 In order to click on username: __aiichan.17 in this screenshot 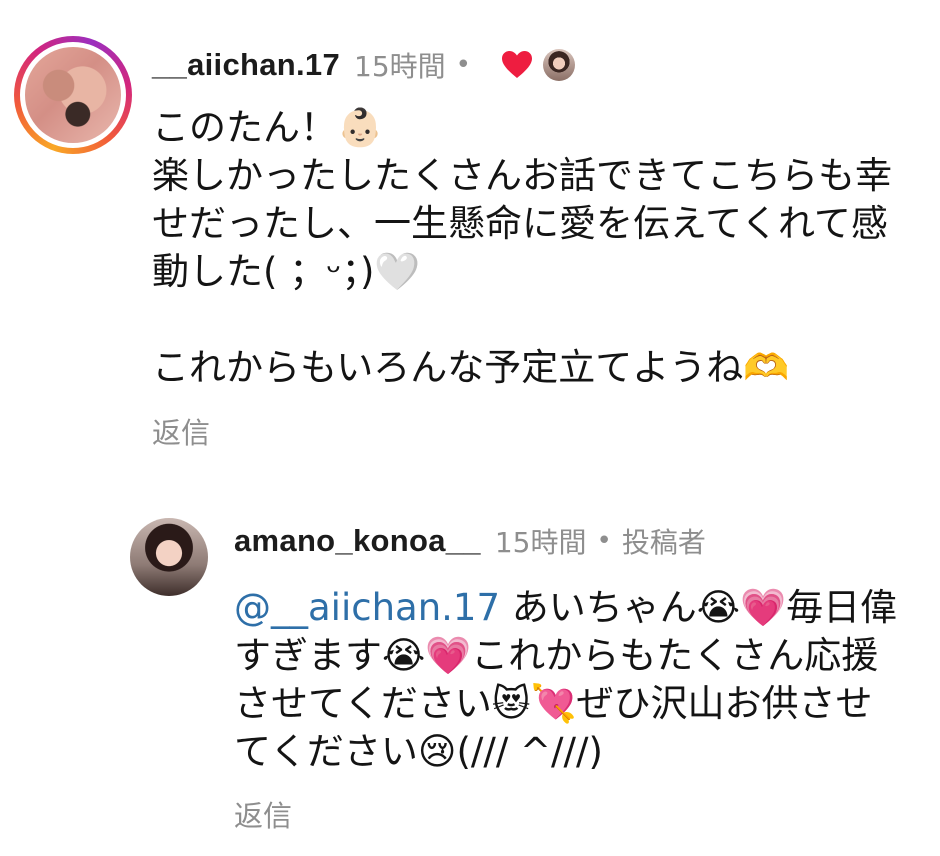, I will do `click(246, 65)`.